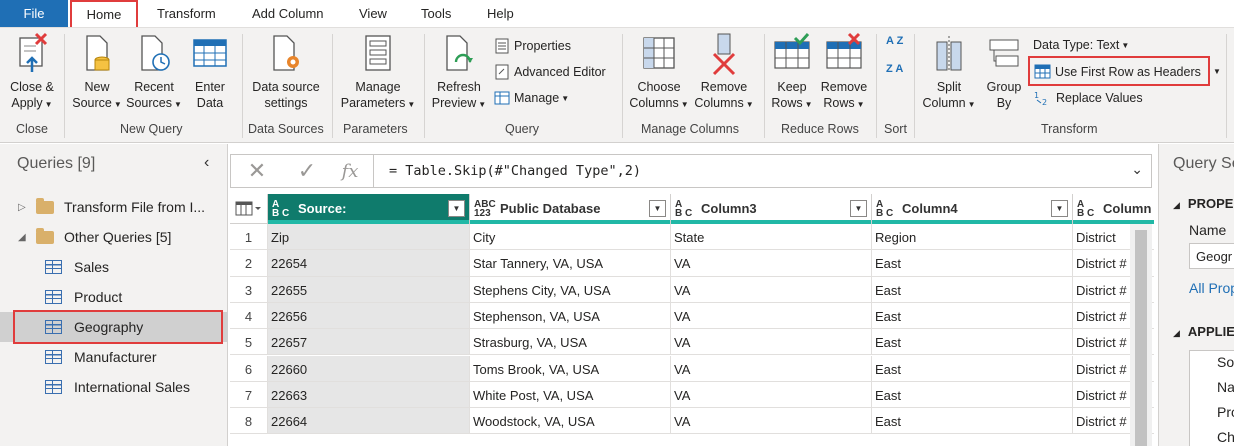  What do you see at coordinates (249, 237) in the screenshot?
I see `row-number: 1` at bounding box center [249, 237].